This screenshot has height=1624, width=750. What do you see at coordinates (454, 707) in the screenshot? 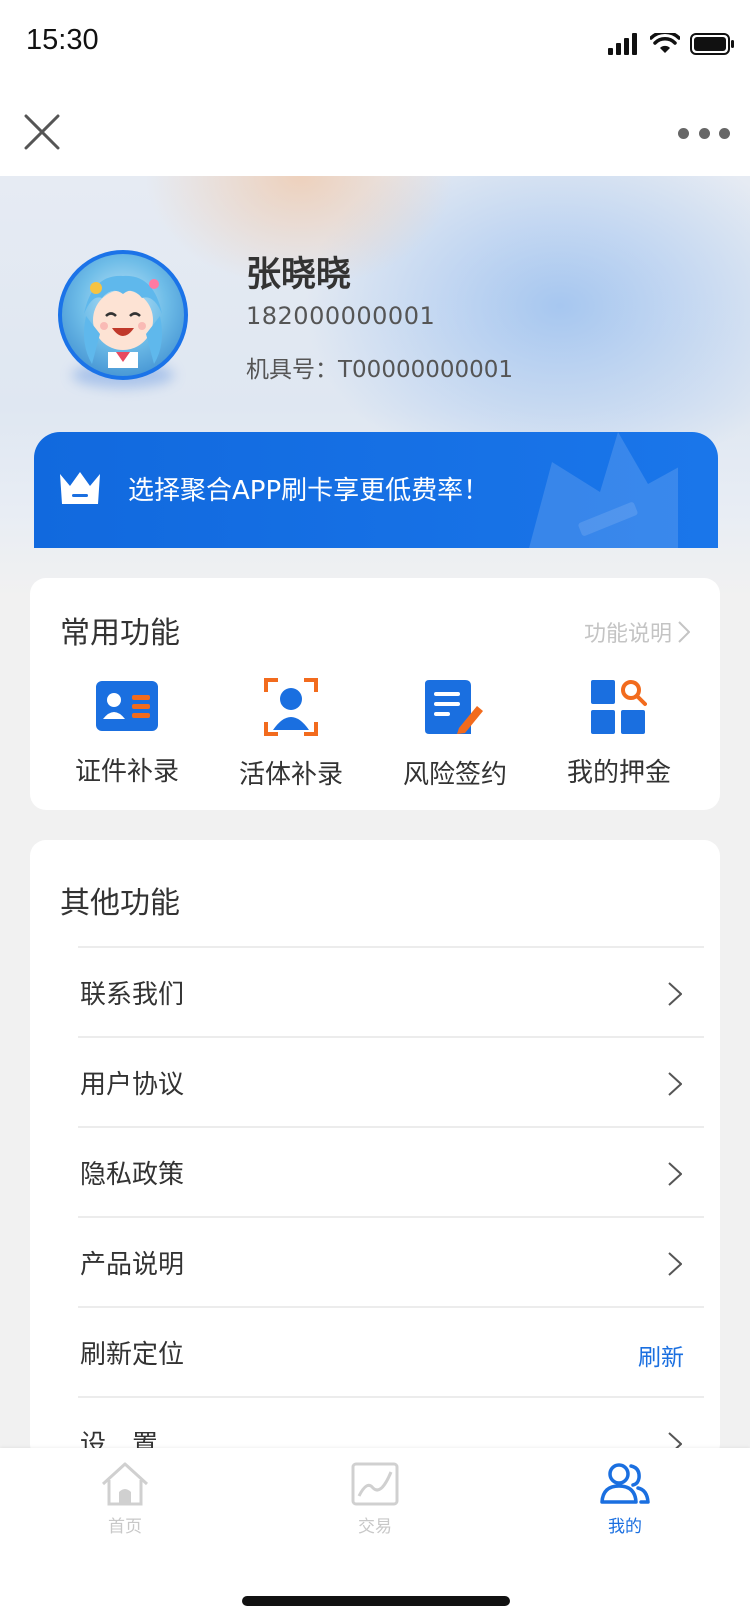
I see `sign-document-icon` at bounding box center [454, 707].